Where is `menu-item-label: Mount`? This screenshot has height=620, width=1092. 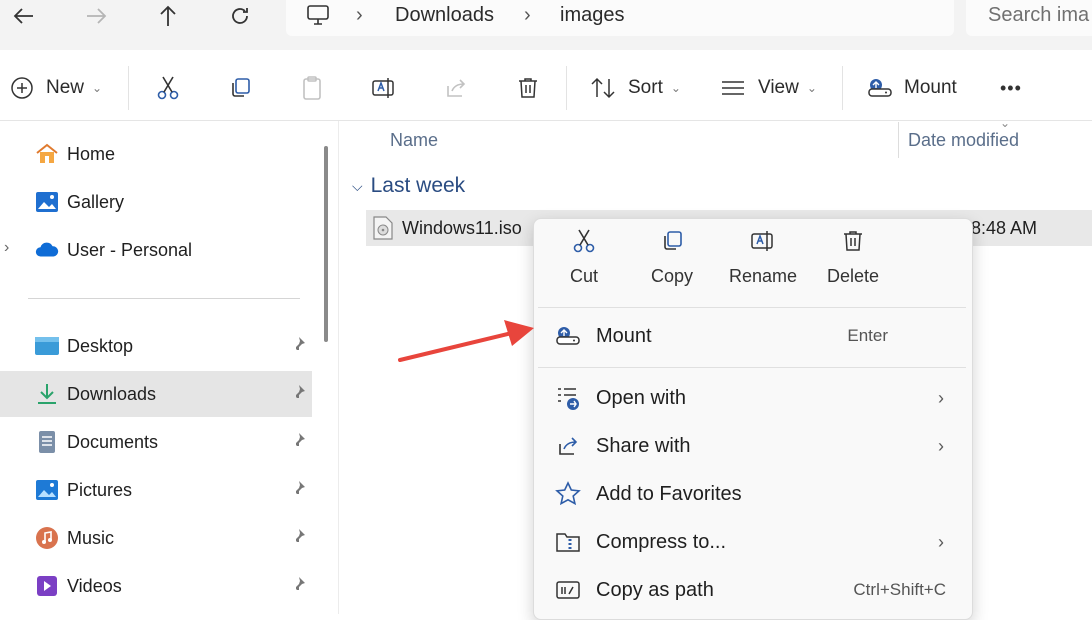 menu-item-label: Mount is located at coordinates (624, 335).